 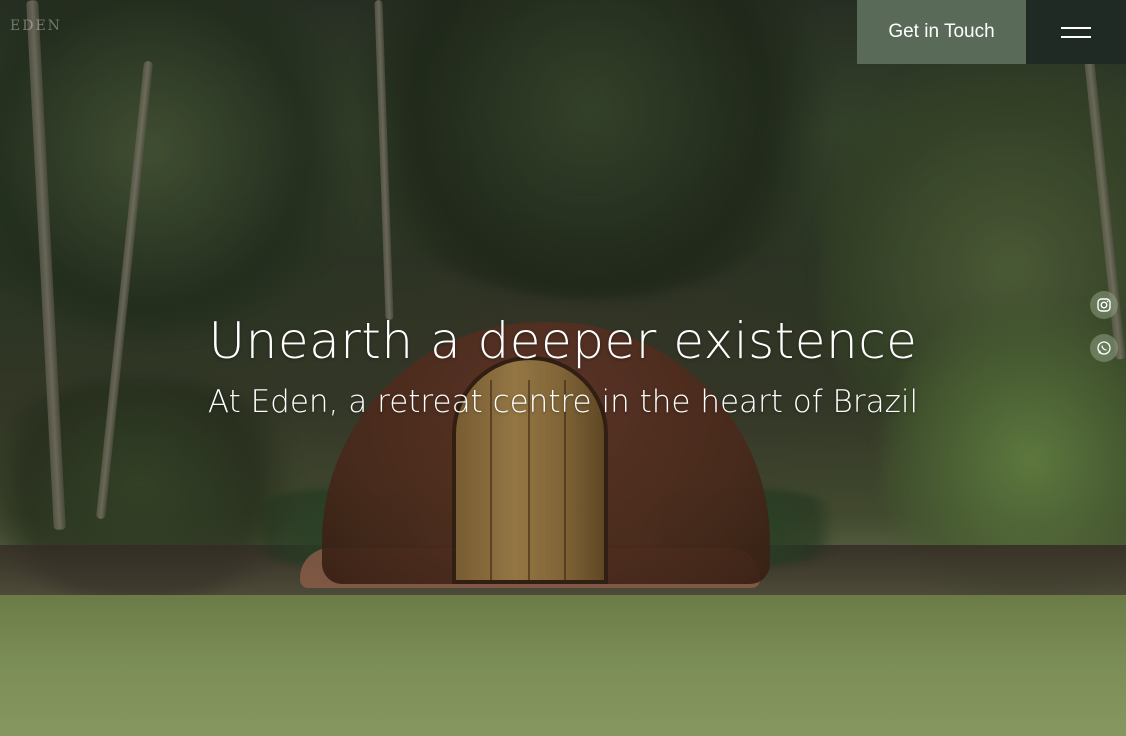 What do you see at coordinates (563, 341) in the screenshot?
I see `hero-headline: Unearth a deeper existence` at bounding box center [563, 341].